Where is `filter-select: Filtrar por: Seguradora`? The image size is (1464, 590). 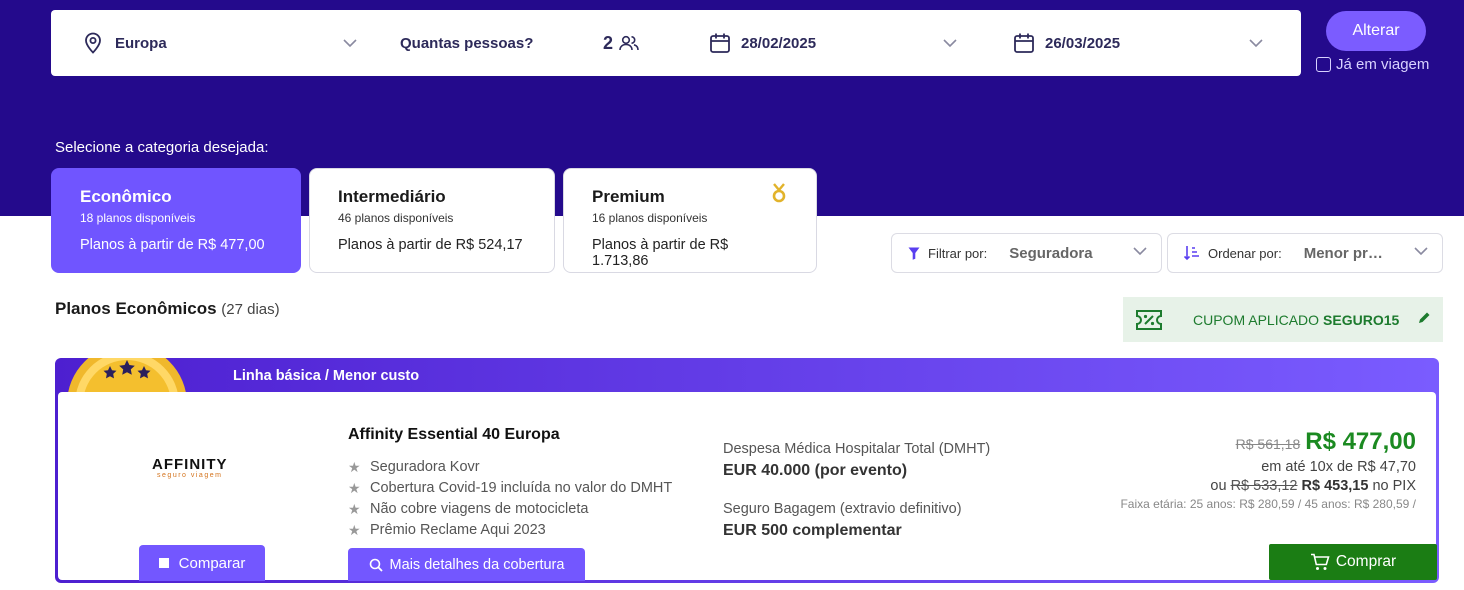 filter-select: Filtrar por: Seguradora is located at coordinates (1026, 253).